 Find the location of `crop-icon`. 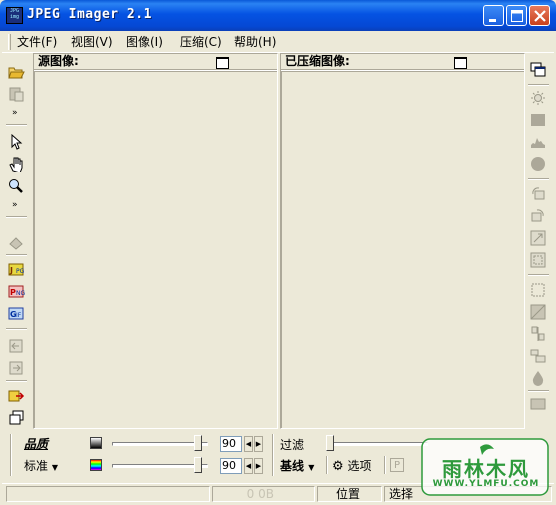

crop-icon is located at coordinates (538, 260).